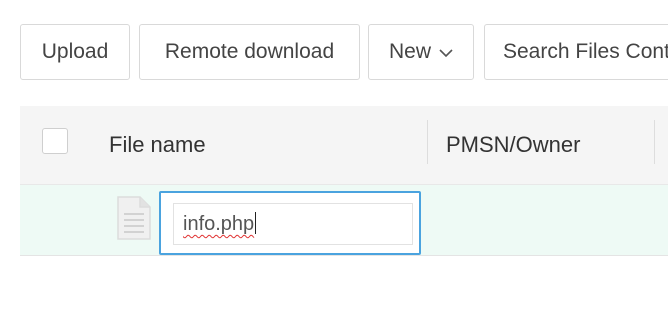  I want to click on rename-editor: info.php, so click(290, 223).